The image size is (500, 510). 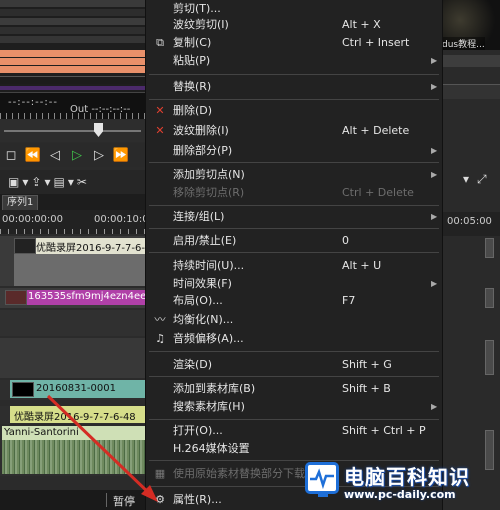 I want to click on menu-item-label: 添加到素材库(B), so click(x=214, y=388).